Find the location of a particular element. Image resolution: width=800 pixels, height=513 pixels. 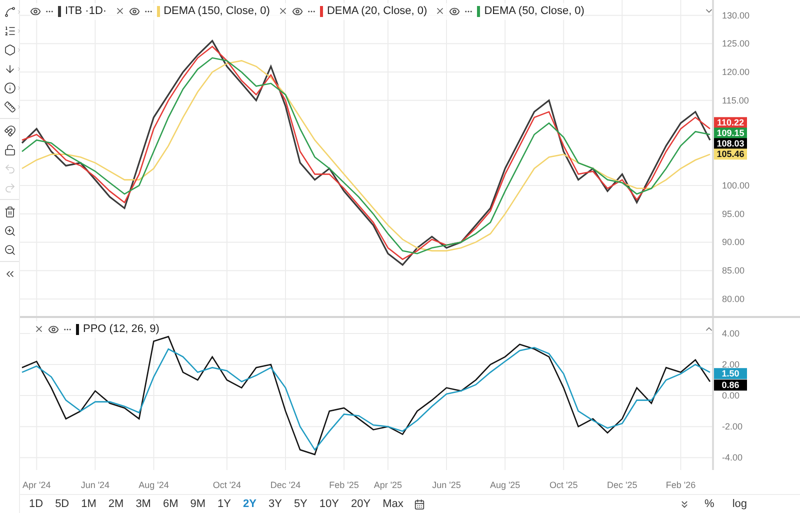

range-button: 1Y is located at coordinates (224, 504).